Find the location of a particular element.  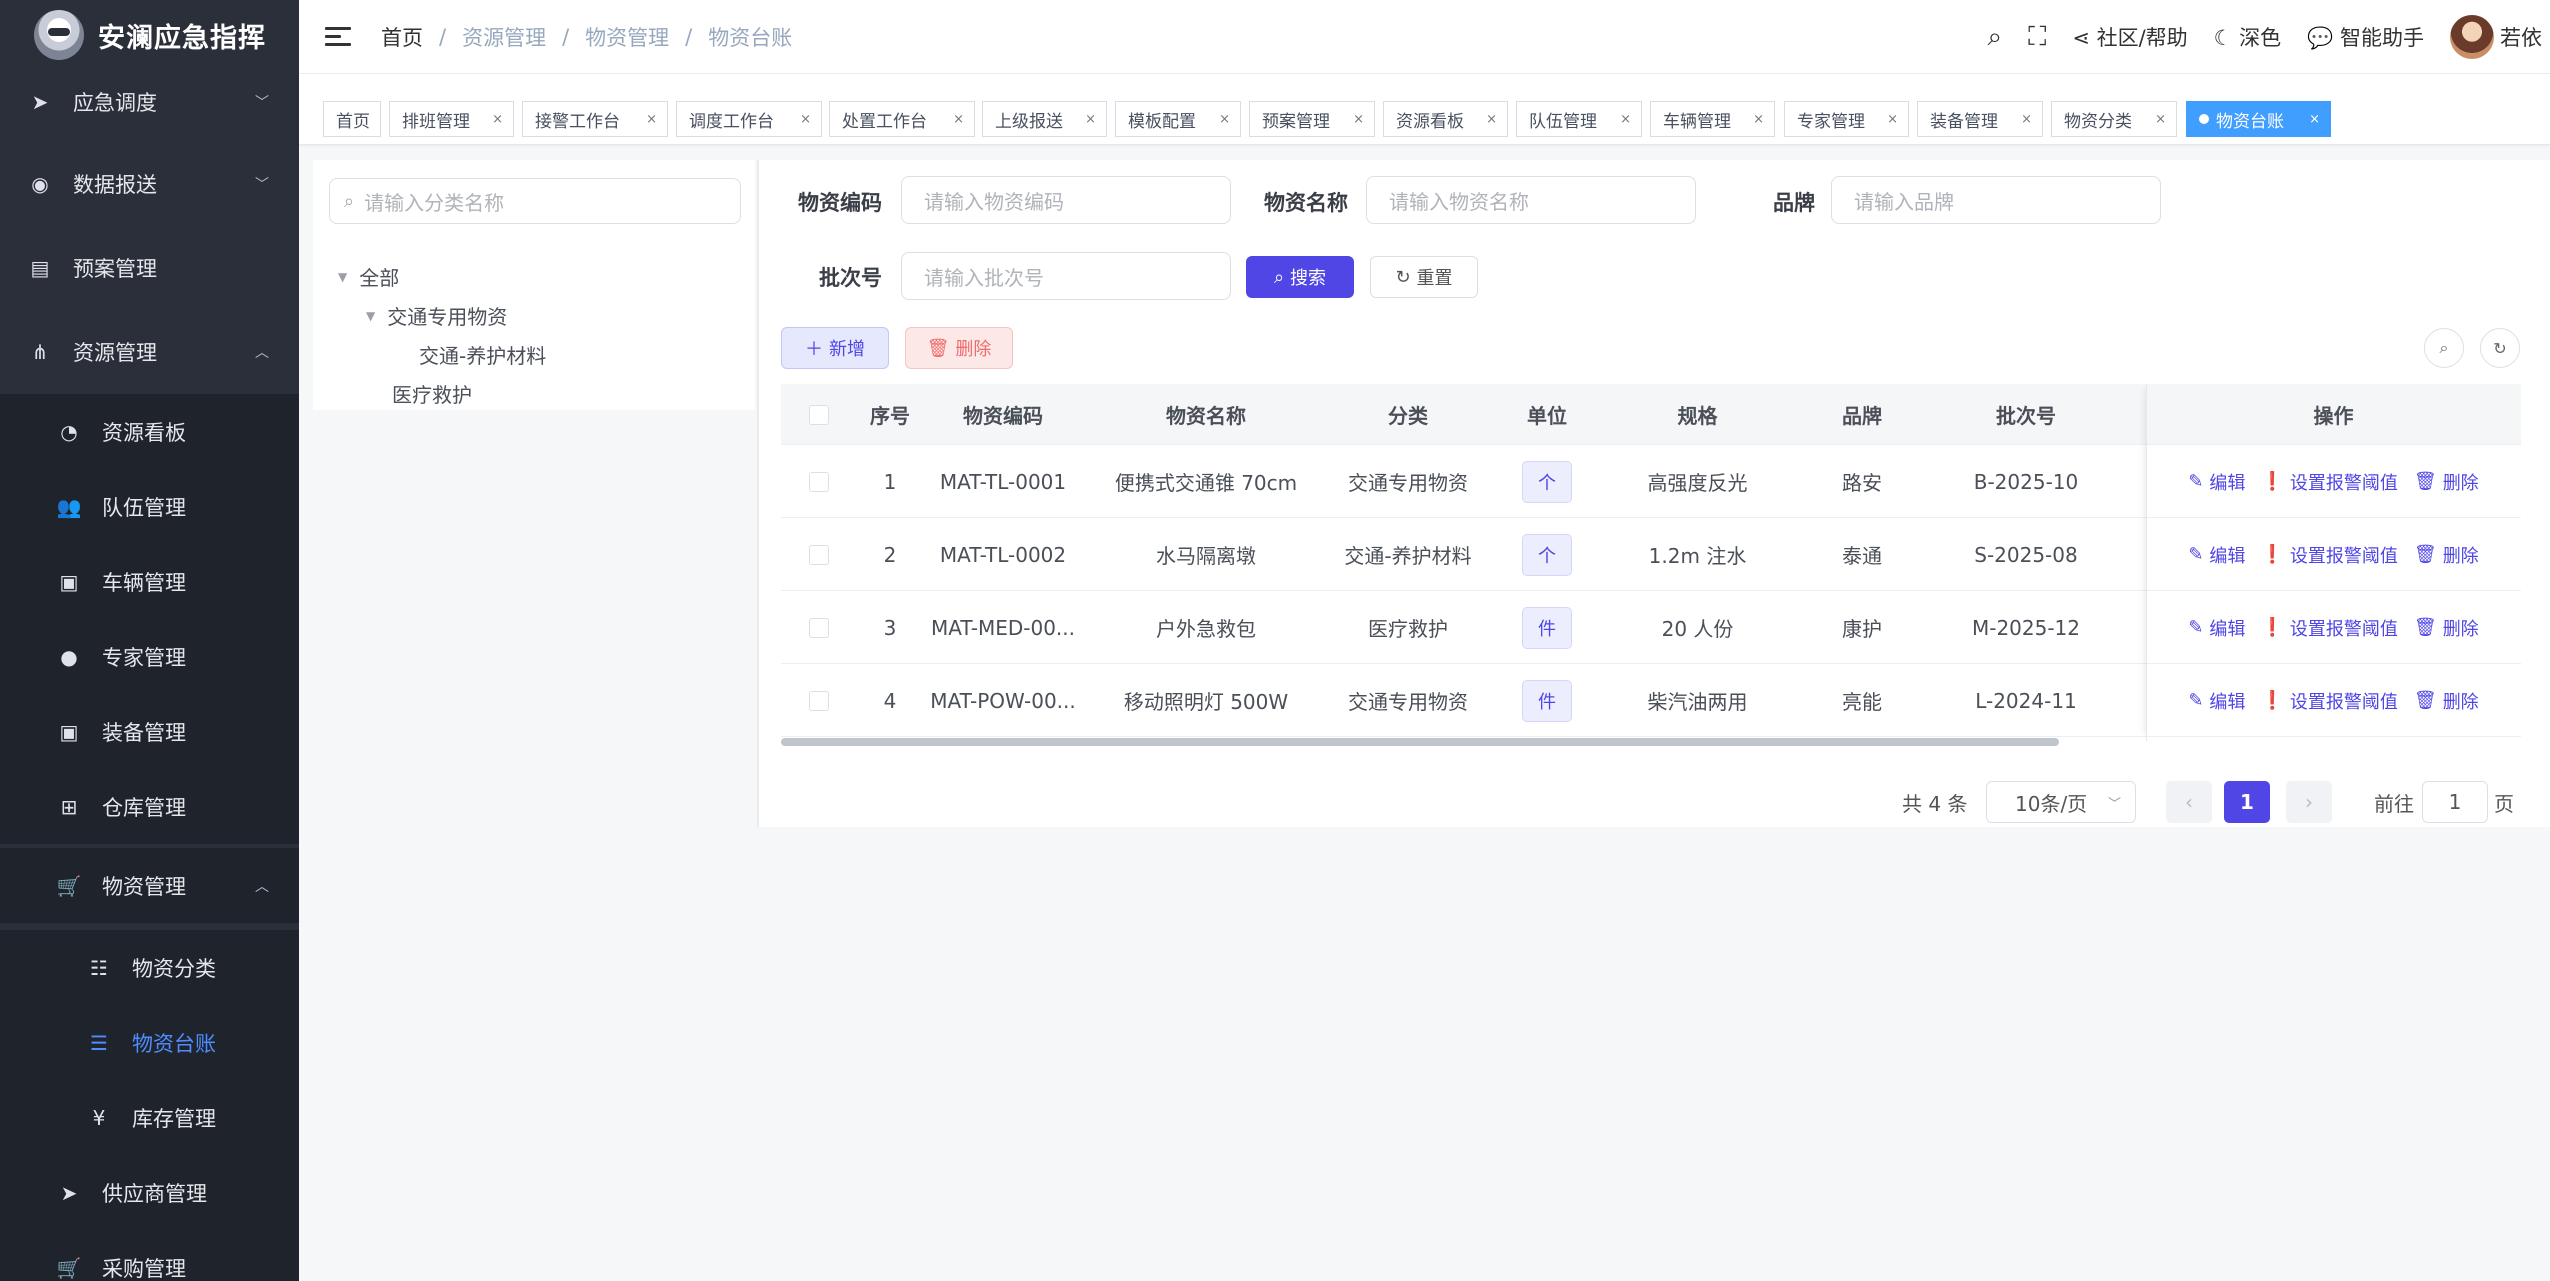

tab-home: 首页 is located at coordinates (352, 119).